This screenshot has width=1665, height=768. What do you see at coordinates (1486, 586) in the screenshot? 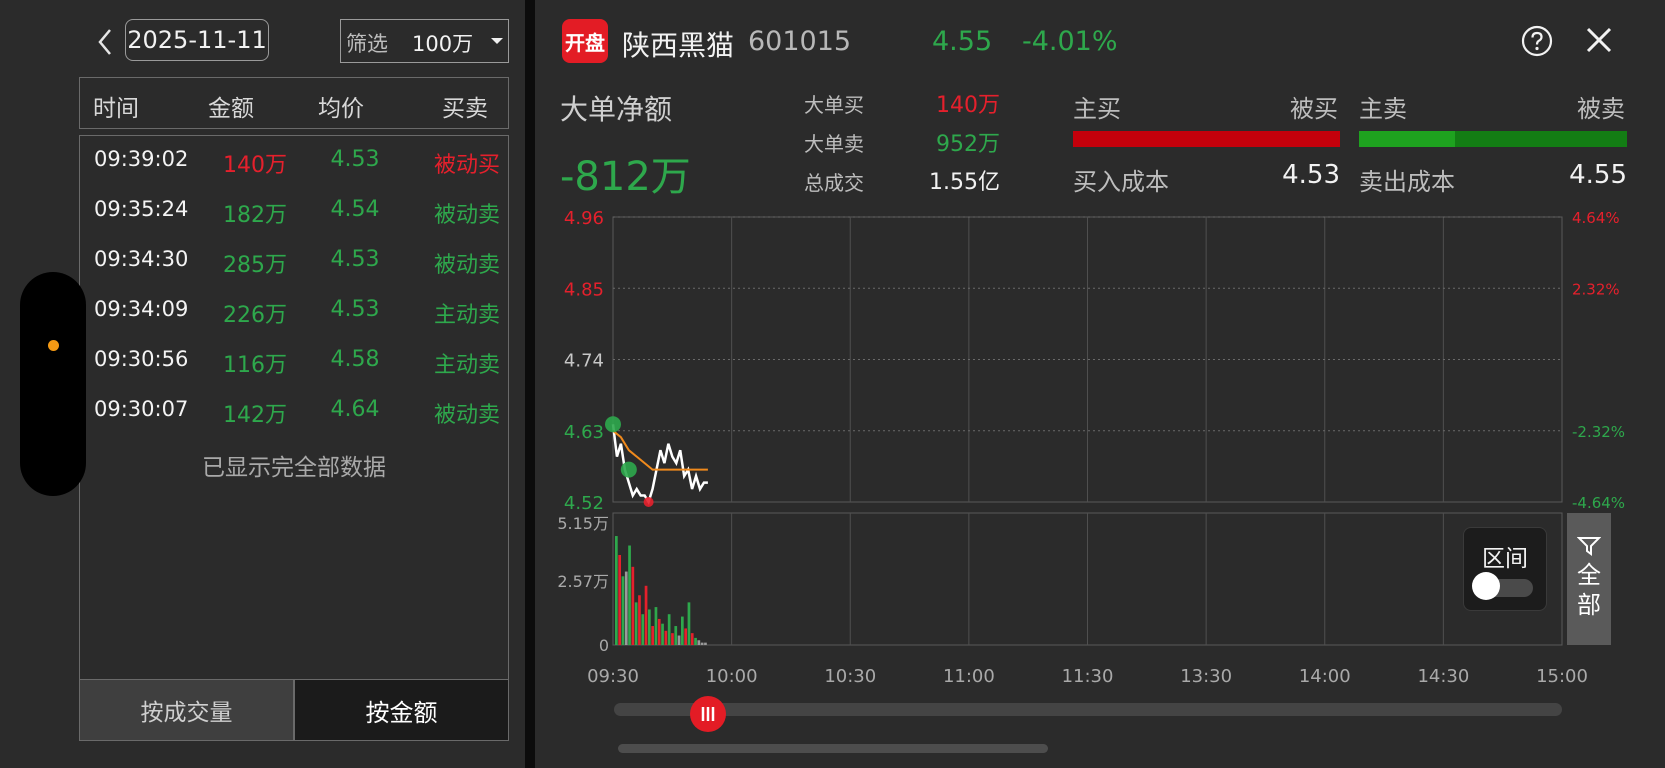
I see `range-toggle-knob` at bounding box center [1486, 586].